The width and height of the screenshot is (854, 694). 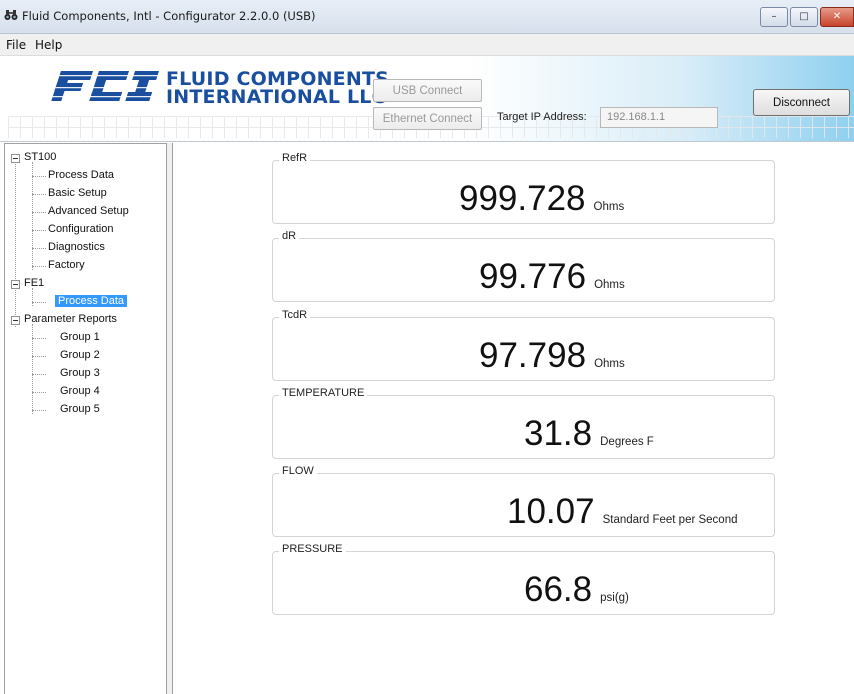 I want to click on reading-label: FLOW, so click(x=298, y=471).